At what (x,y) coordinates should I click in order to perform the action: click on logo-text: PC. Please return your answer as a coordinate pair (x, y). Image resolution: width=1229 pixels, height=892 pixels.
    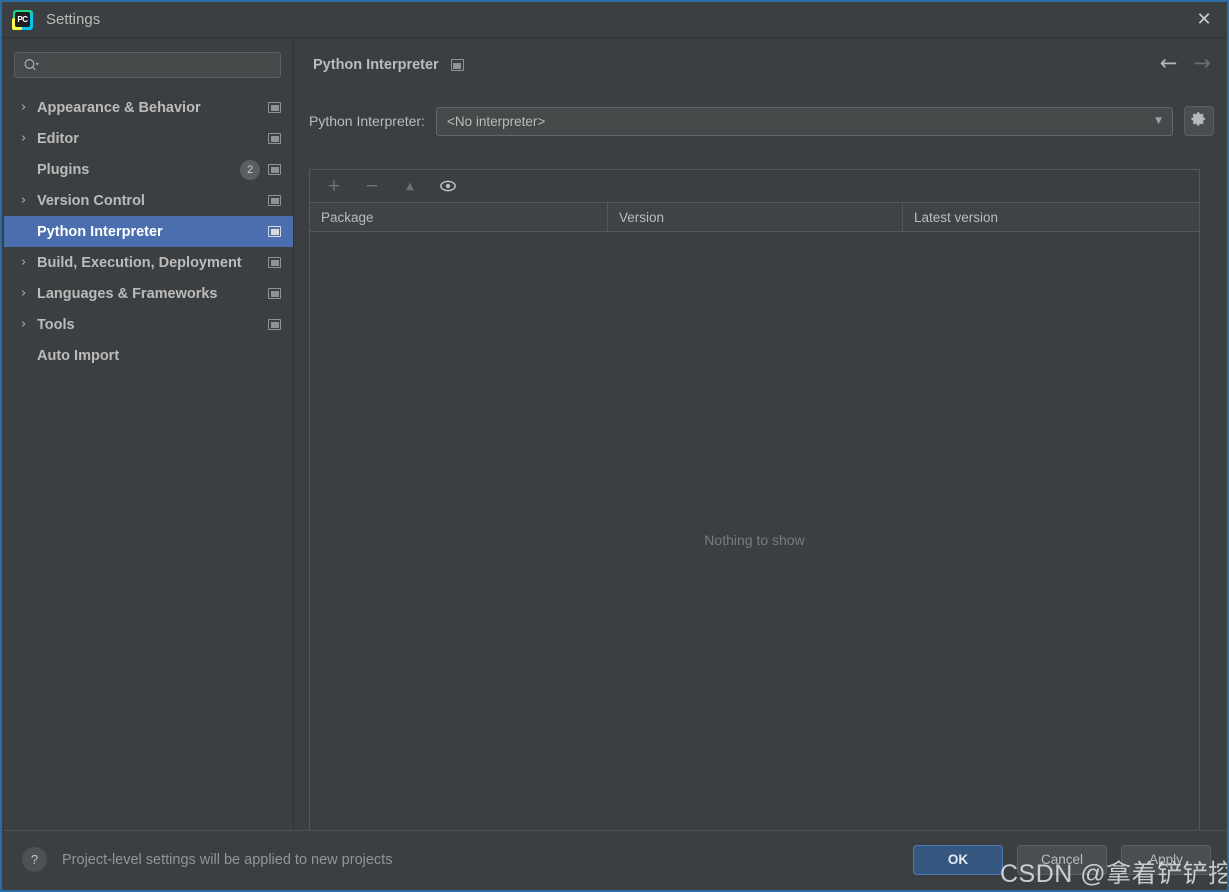
    Looking at the image, I should click on (22, 19).